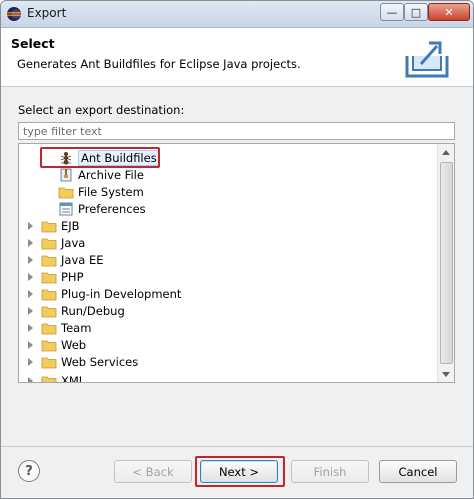  I want to click on tree-item-preferences: Preferences, so click(102, 208).